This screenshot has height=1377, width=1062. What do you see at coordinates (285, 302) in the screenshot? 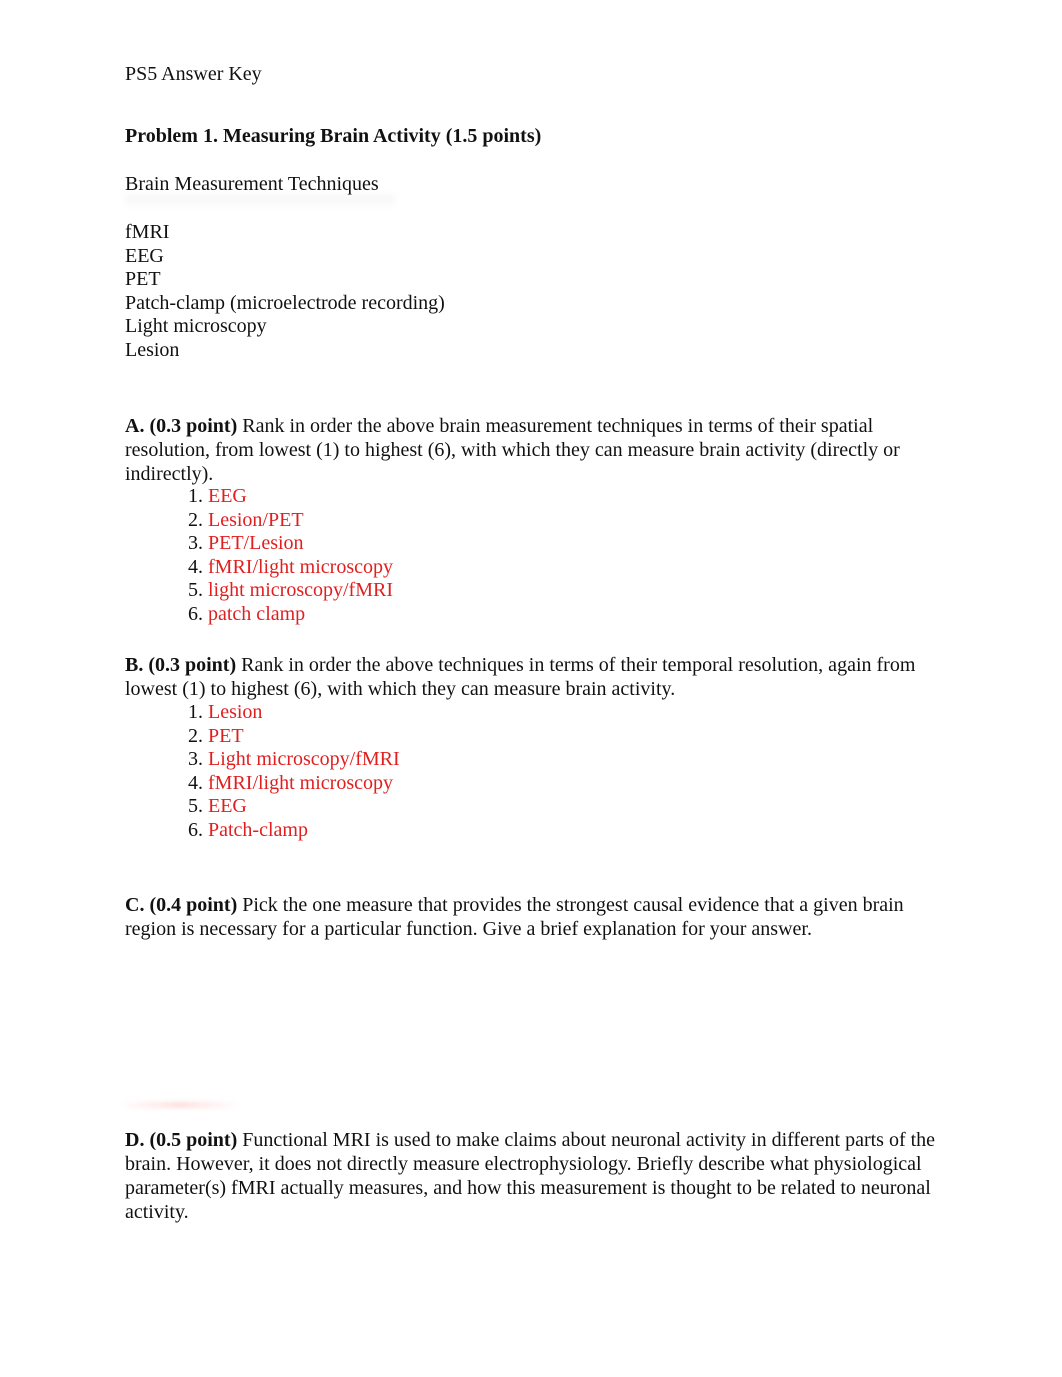
I see `technique-item: Patch-clamp (microelectrode recording)` at bounding box center [285, 302].